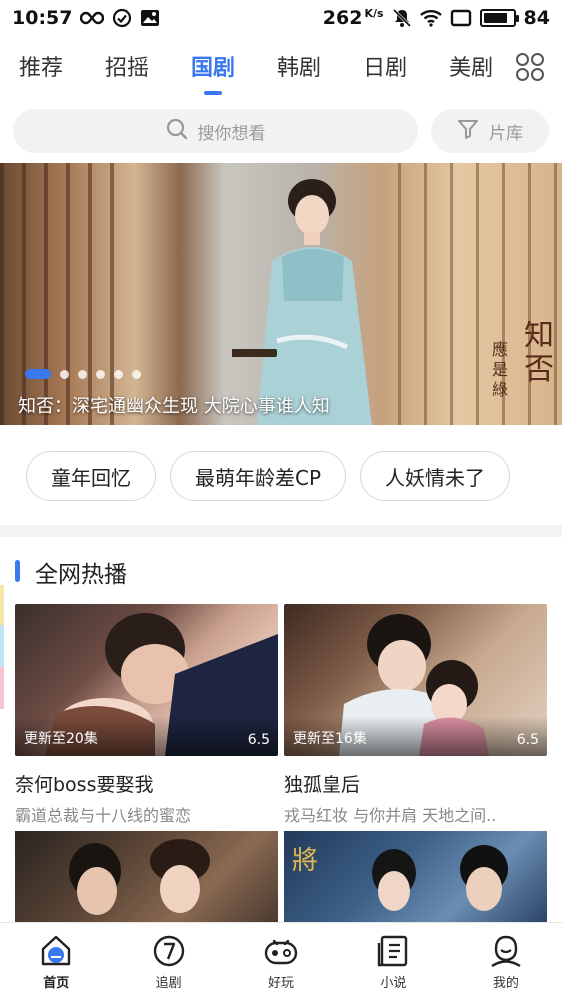  I want to click on section-accent-bar, so click(17, 571).